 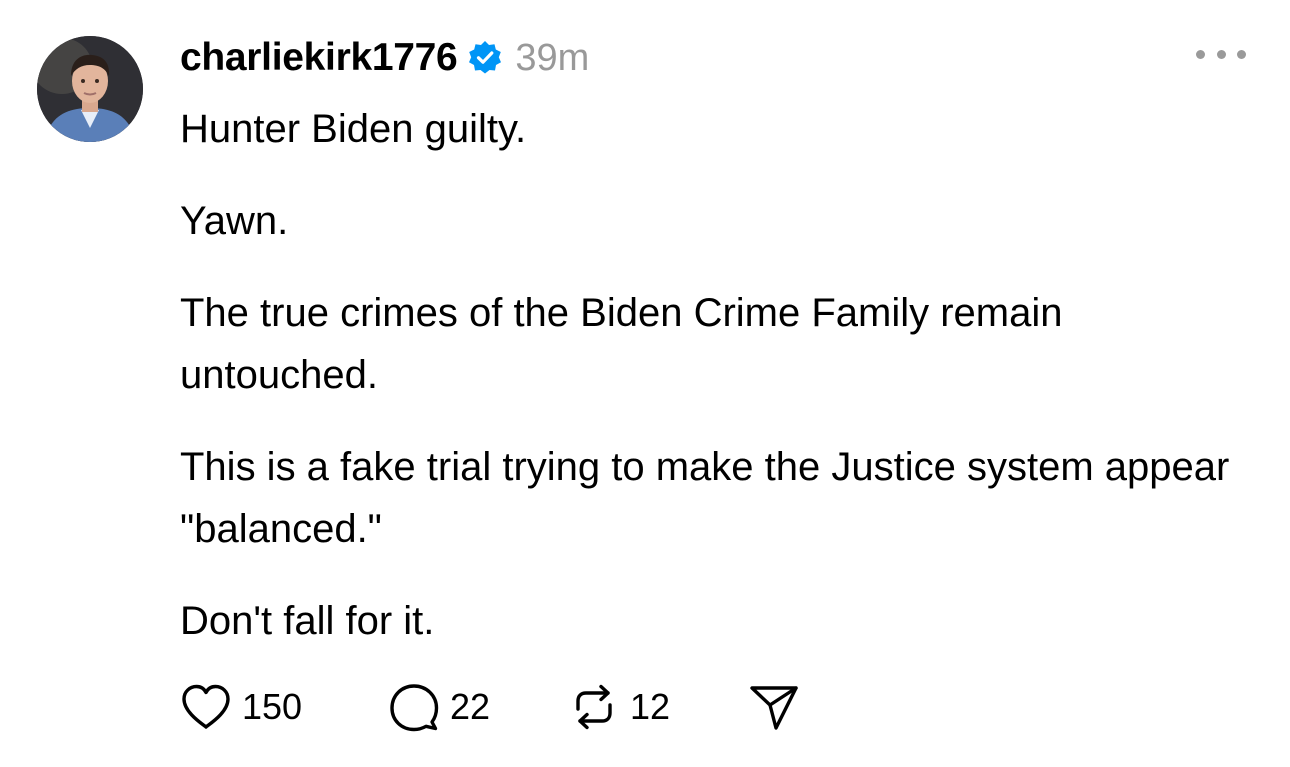 I want to click on verified-badge-icon, so click(x=485, y=58).